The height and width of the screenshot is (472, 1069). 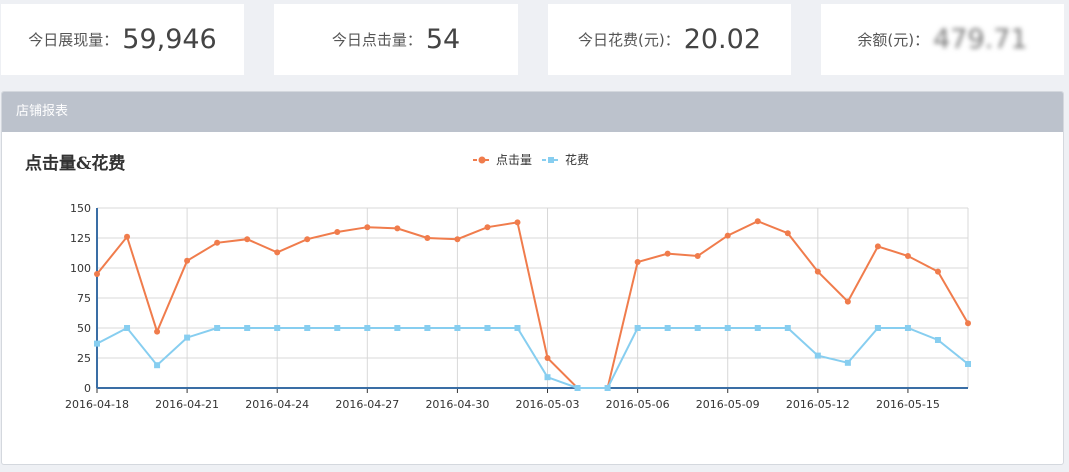 I want to click on stat-impressions-value: 59,946, so click(x=169, y=39).